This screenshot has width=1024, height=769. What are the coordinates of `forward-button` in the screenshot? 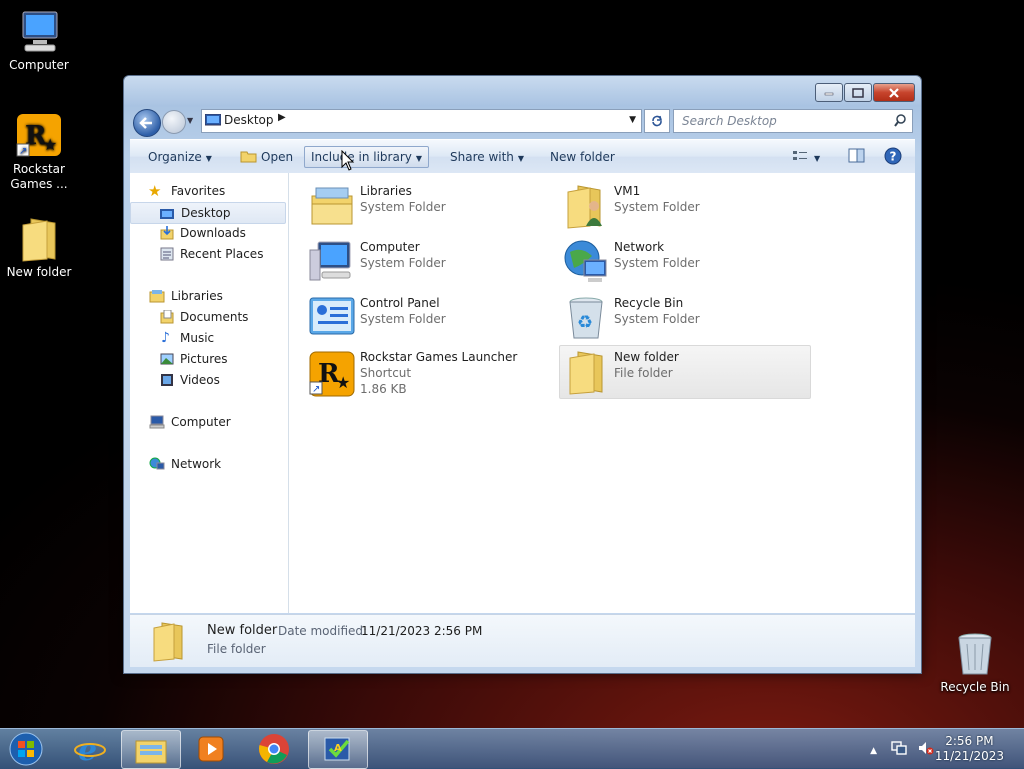 It's located at (174, 122).